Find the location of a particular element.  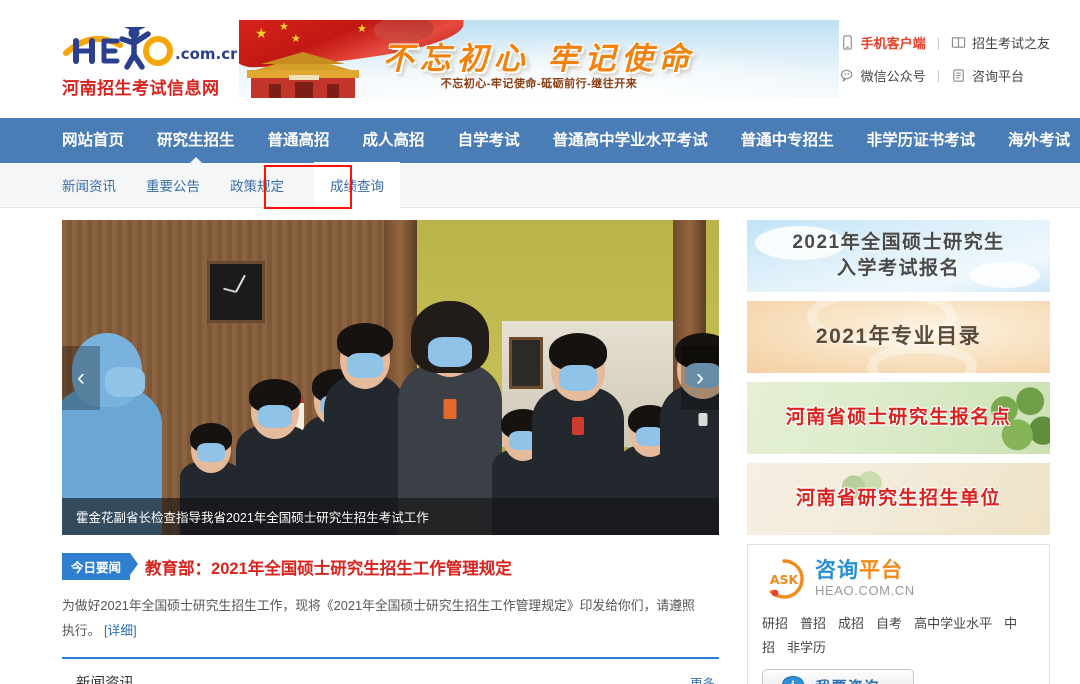

consult-request-button: i 我要咨询 is located at coordinates (838, 676).